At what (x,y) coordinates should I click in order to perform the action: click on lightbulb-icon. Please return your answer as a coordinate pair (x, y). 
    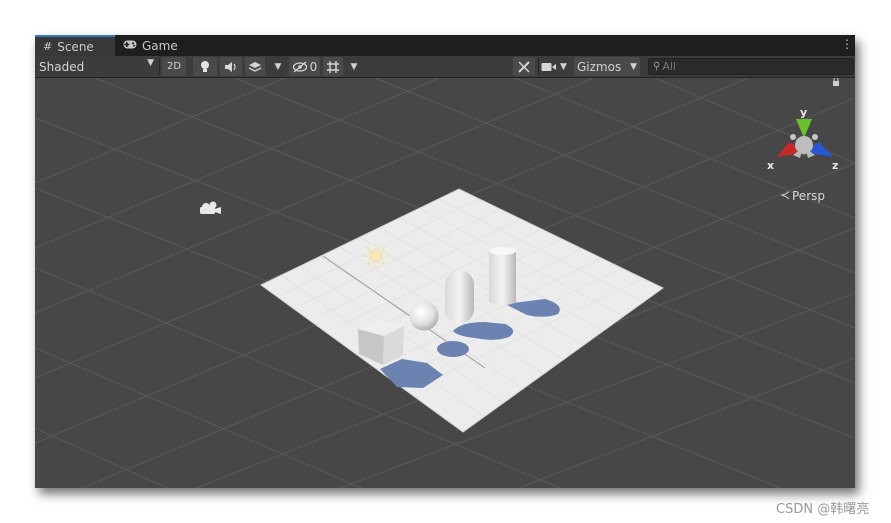
    Looking at the image, I should click on (205, 66).